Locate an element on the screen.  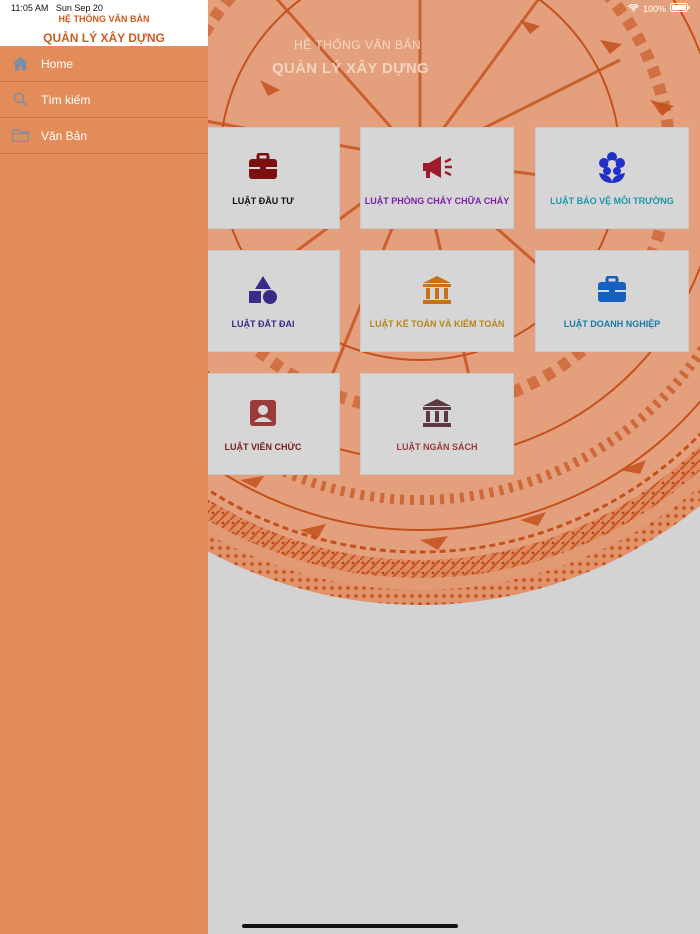
menu-item-label: Văn Bản is located at coordinates (64, 135).